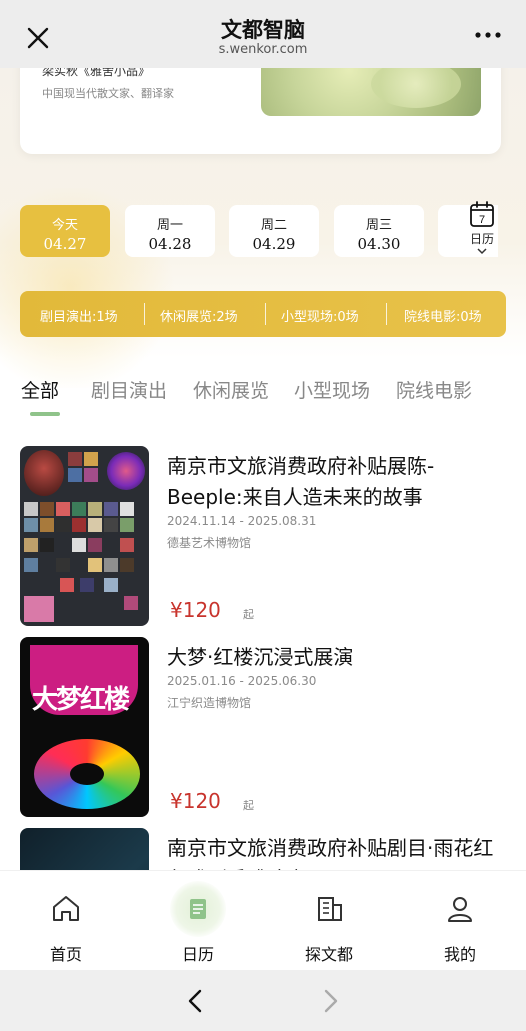 The height and width of the screenshot is (1031, 526). Describe the element at coordinates (379, 244) in the screenshot. I see `date-value: 04.30` at that location.